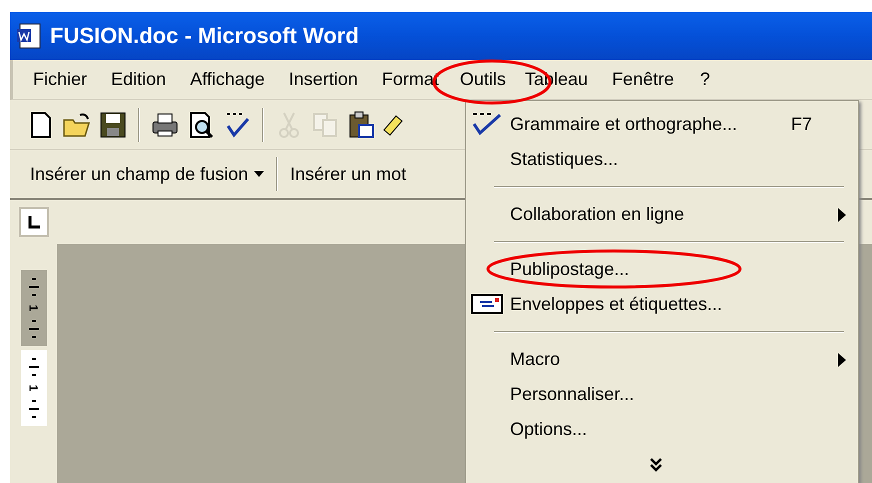 The image size is (872, 483). I want to click on tab-stop-selector, so click(33, 222).